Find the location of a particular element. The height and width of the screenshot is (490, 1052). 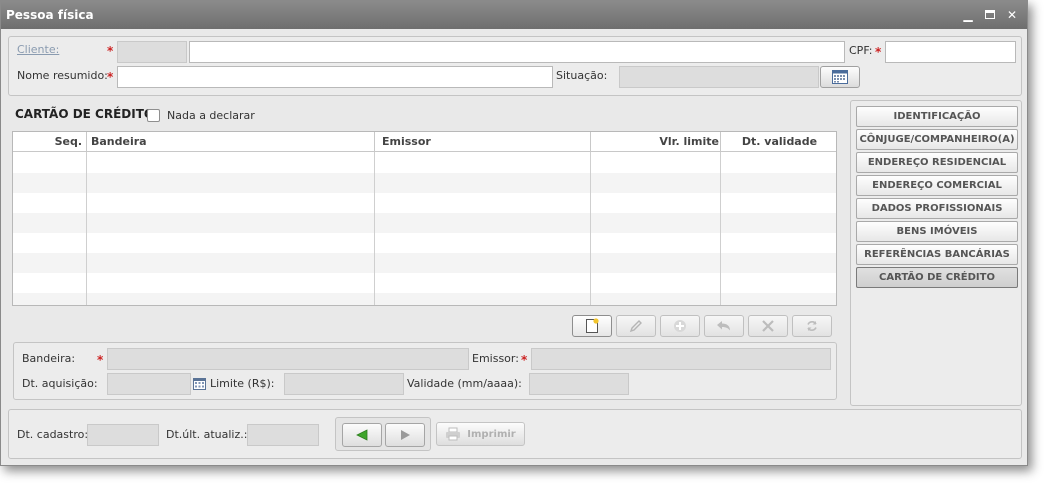

new-record-button is located at coordinates (592, 326).